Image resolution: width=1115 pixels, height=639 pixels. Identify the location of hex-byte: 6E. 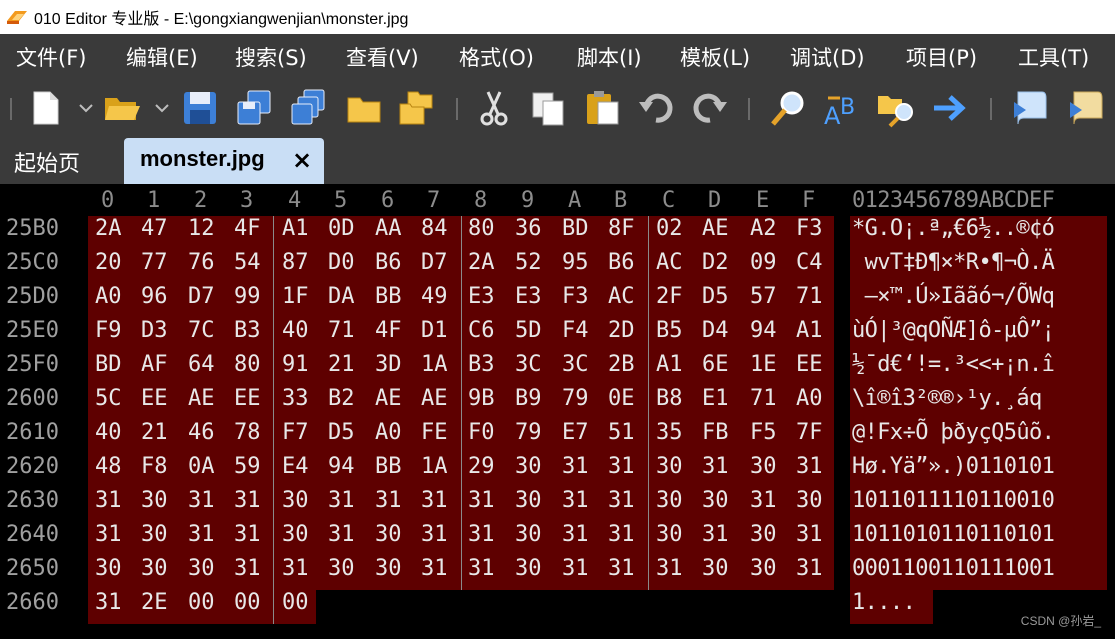
(715, 364).